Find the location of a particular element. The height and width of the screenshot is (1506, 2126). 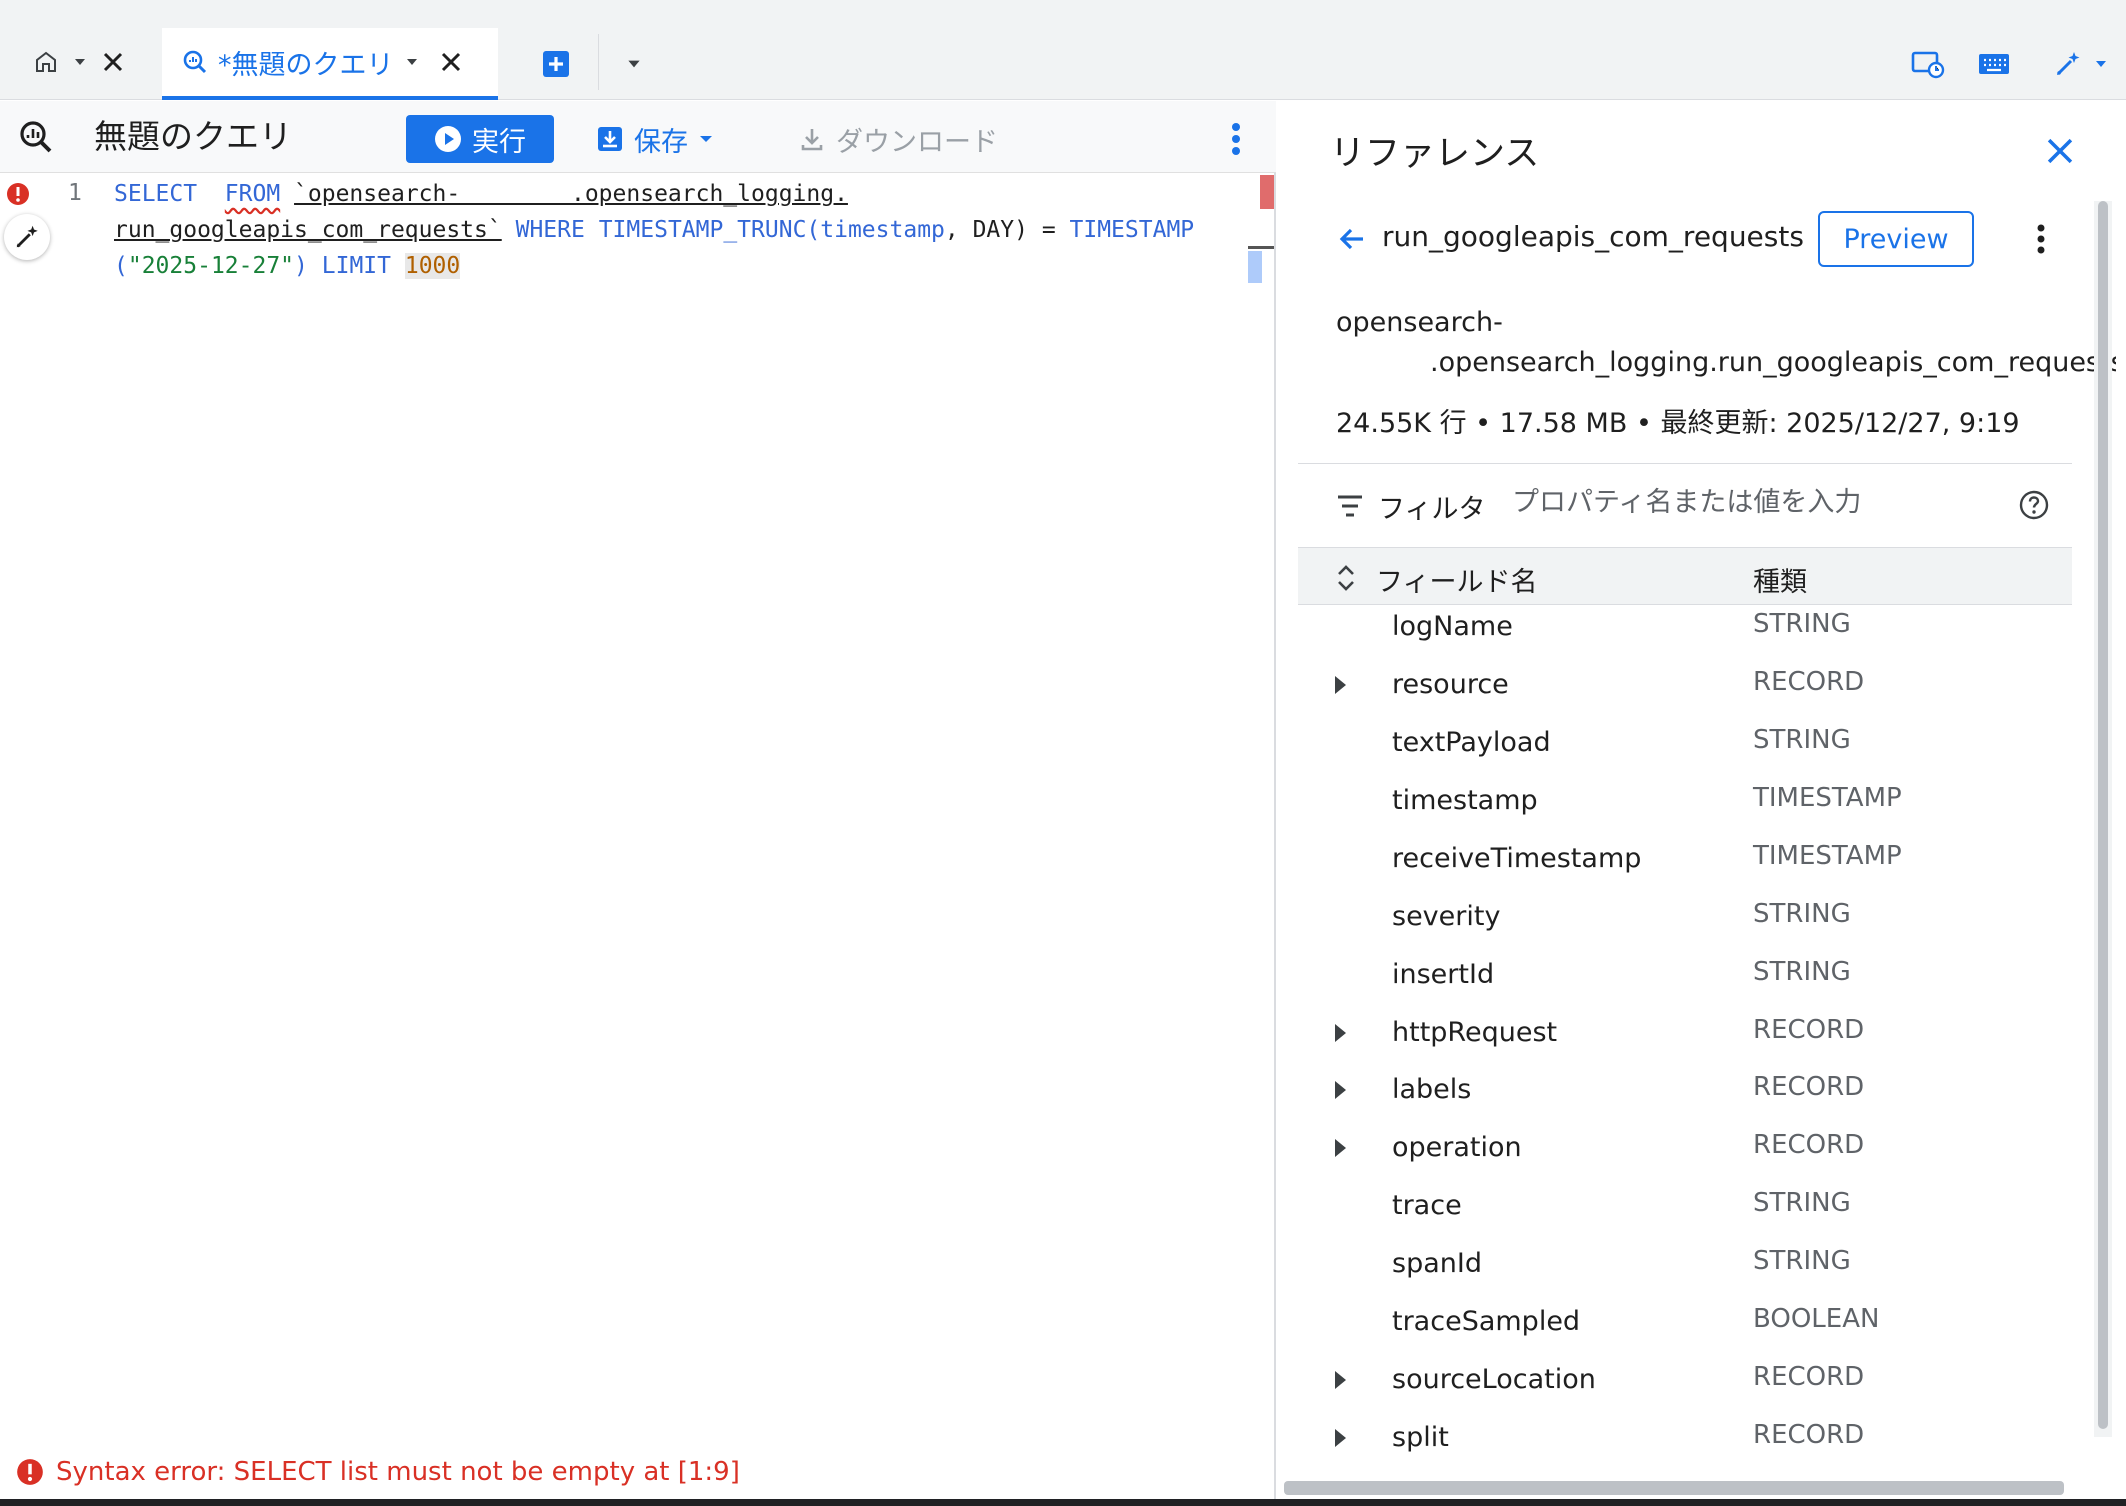

schema-field-row: sourceLocation RECORD is located at coordinates (1685, 1381).